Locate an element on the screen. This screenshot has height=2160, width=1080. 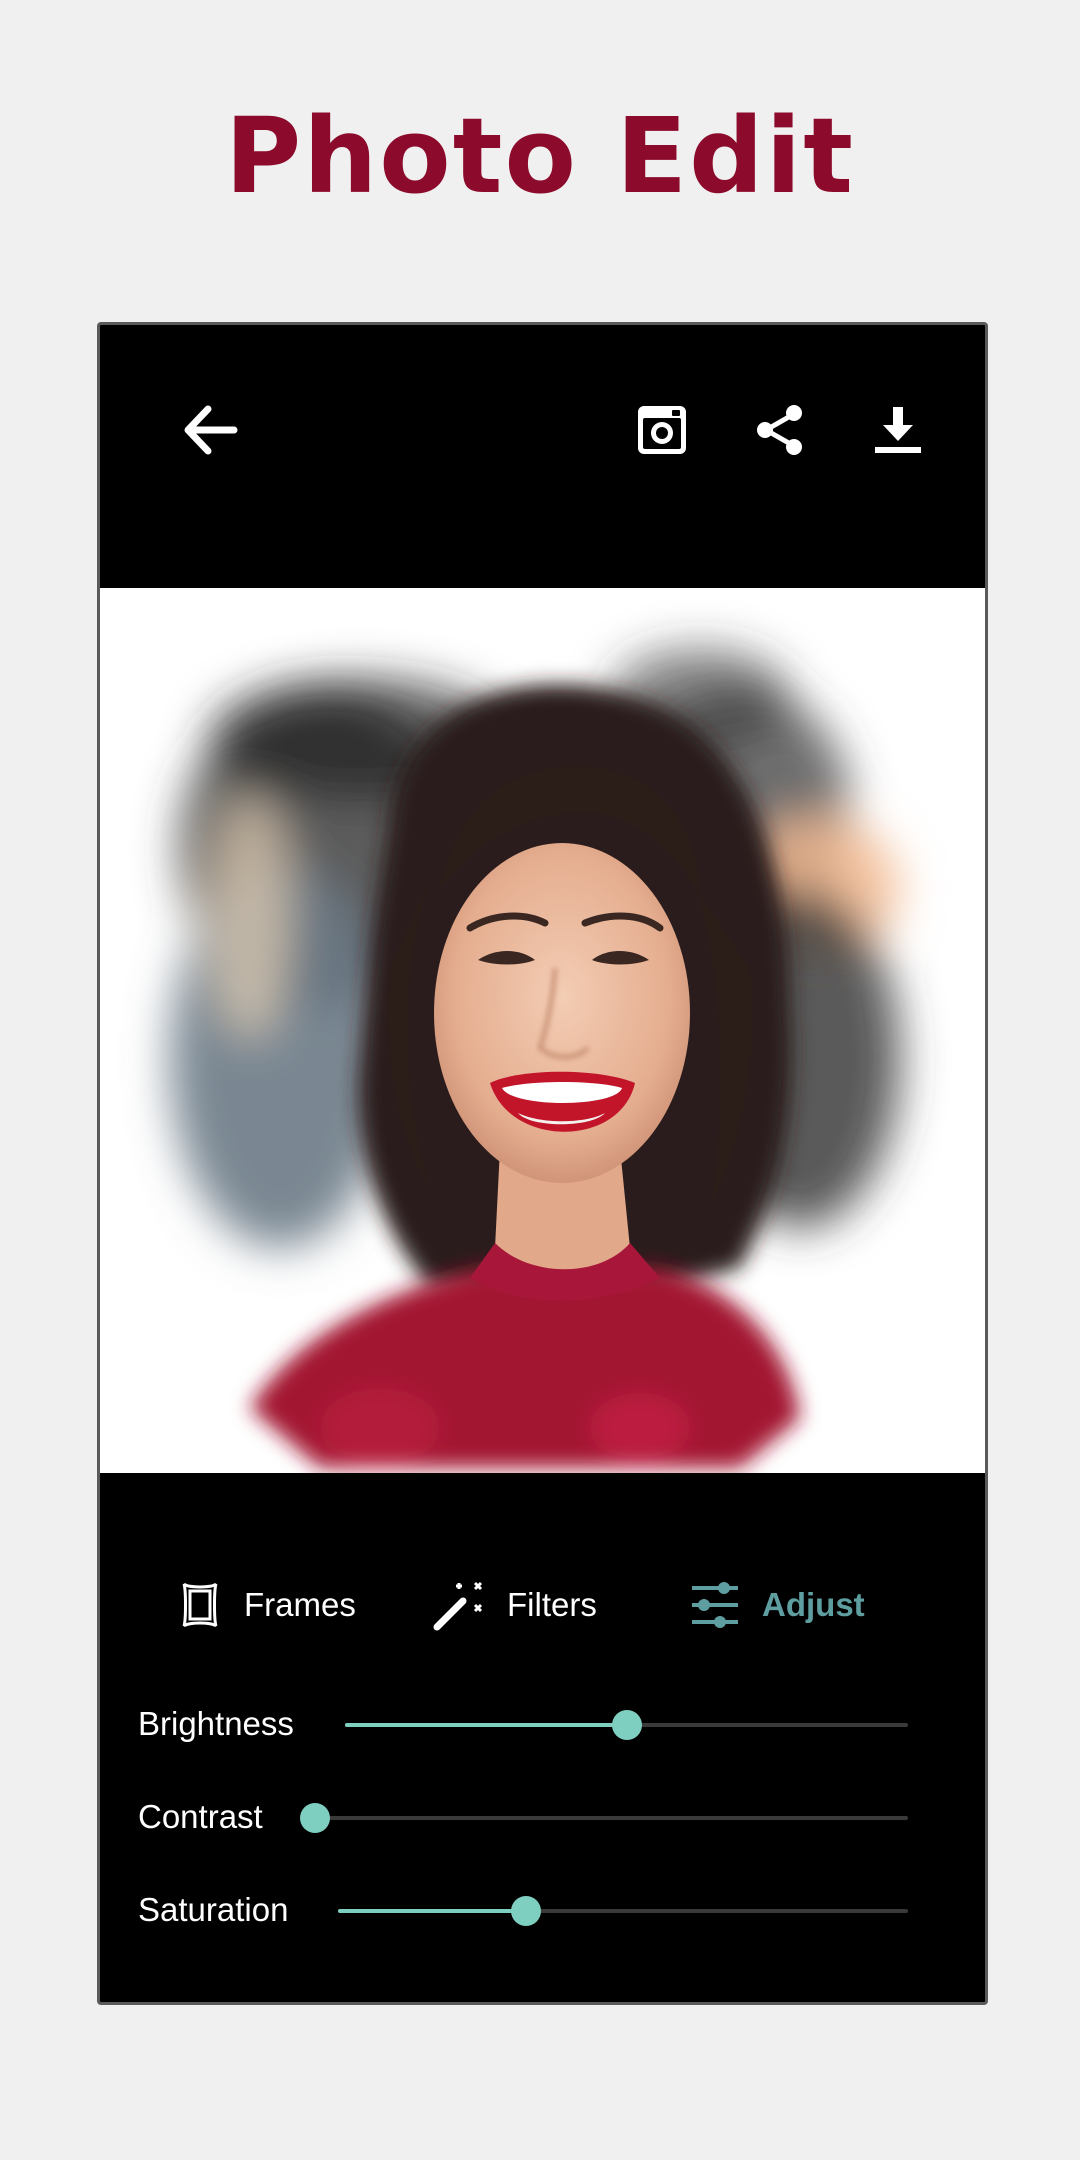
saturation-thumb is located at coordinates (526, 1911).